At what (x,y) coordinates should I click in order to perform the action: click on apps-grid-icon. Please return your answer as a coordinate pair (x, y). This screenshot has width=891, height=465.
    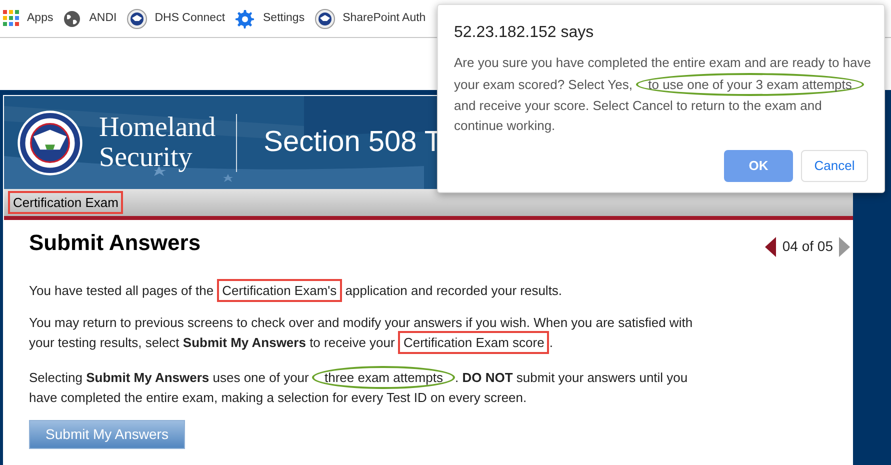
    Looking at the image, I should click on (11, 18).